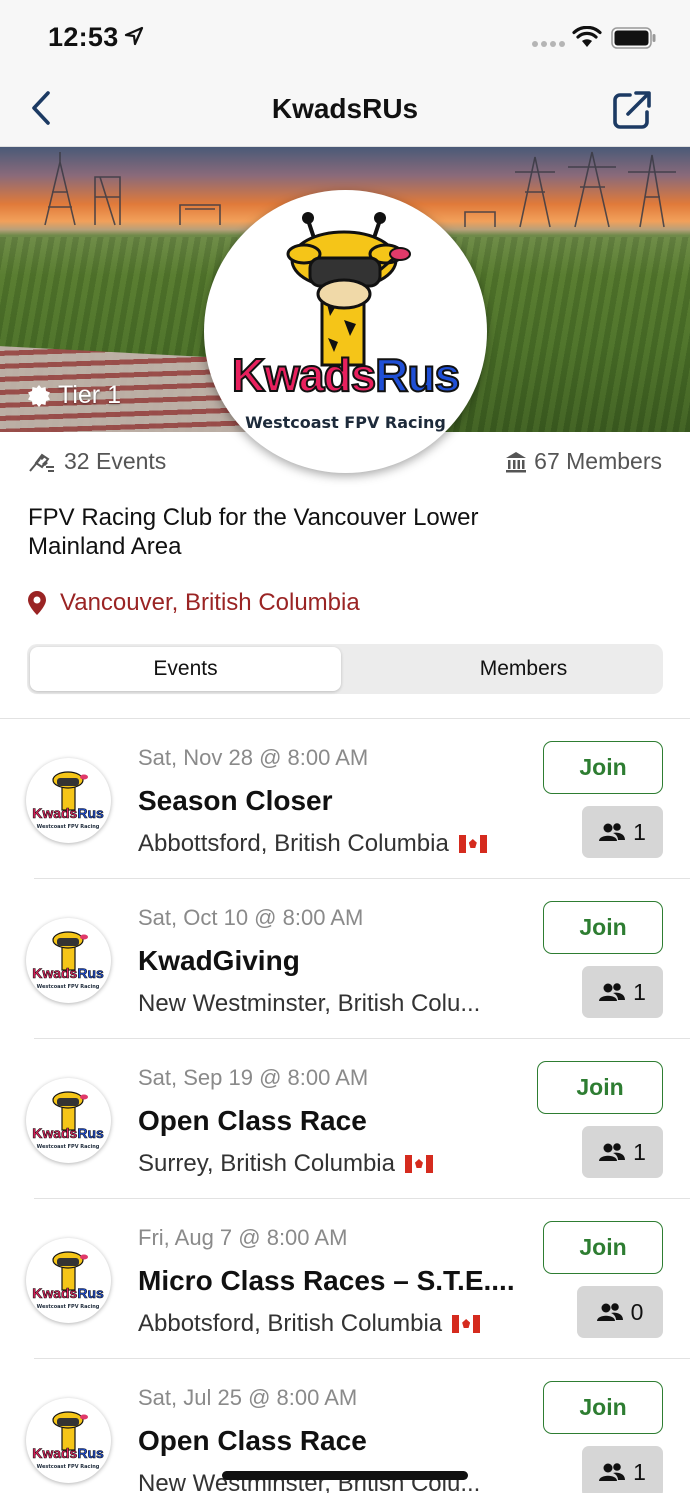 The width and height of the screenshot is (690, 1493). I want to click on wifi-icon, so click(587, 36).